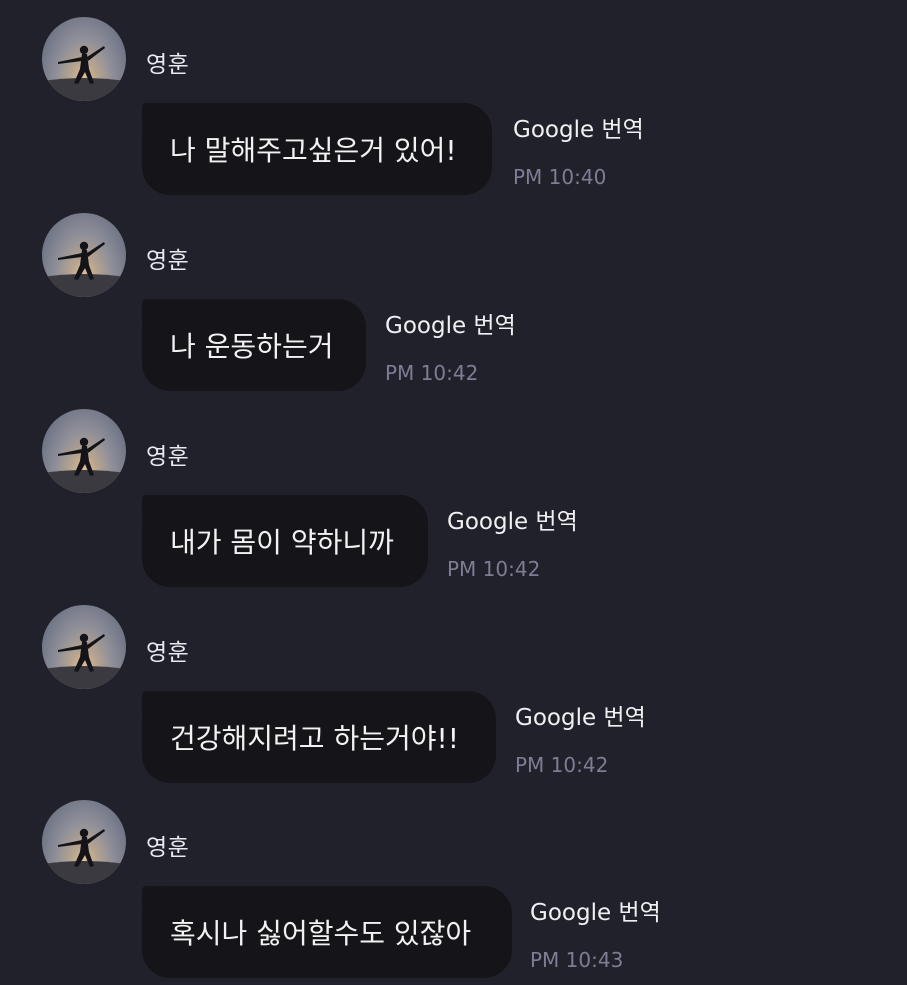  I want to click on message-timestamp: PM 10:43, so click(577, 960).